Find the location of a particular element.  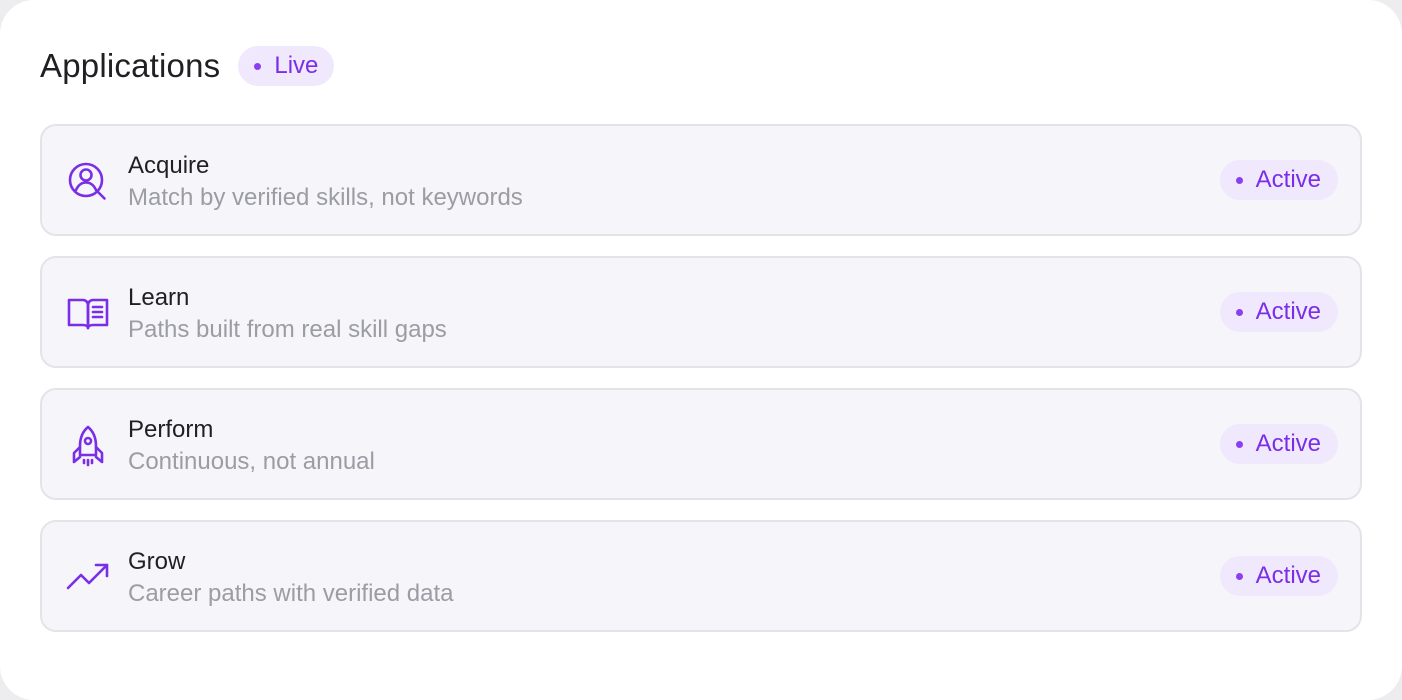

application-description: Continuous, not annual is located at coordinates (251, 461).